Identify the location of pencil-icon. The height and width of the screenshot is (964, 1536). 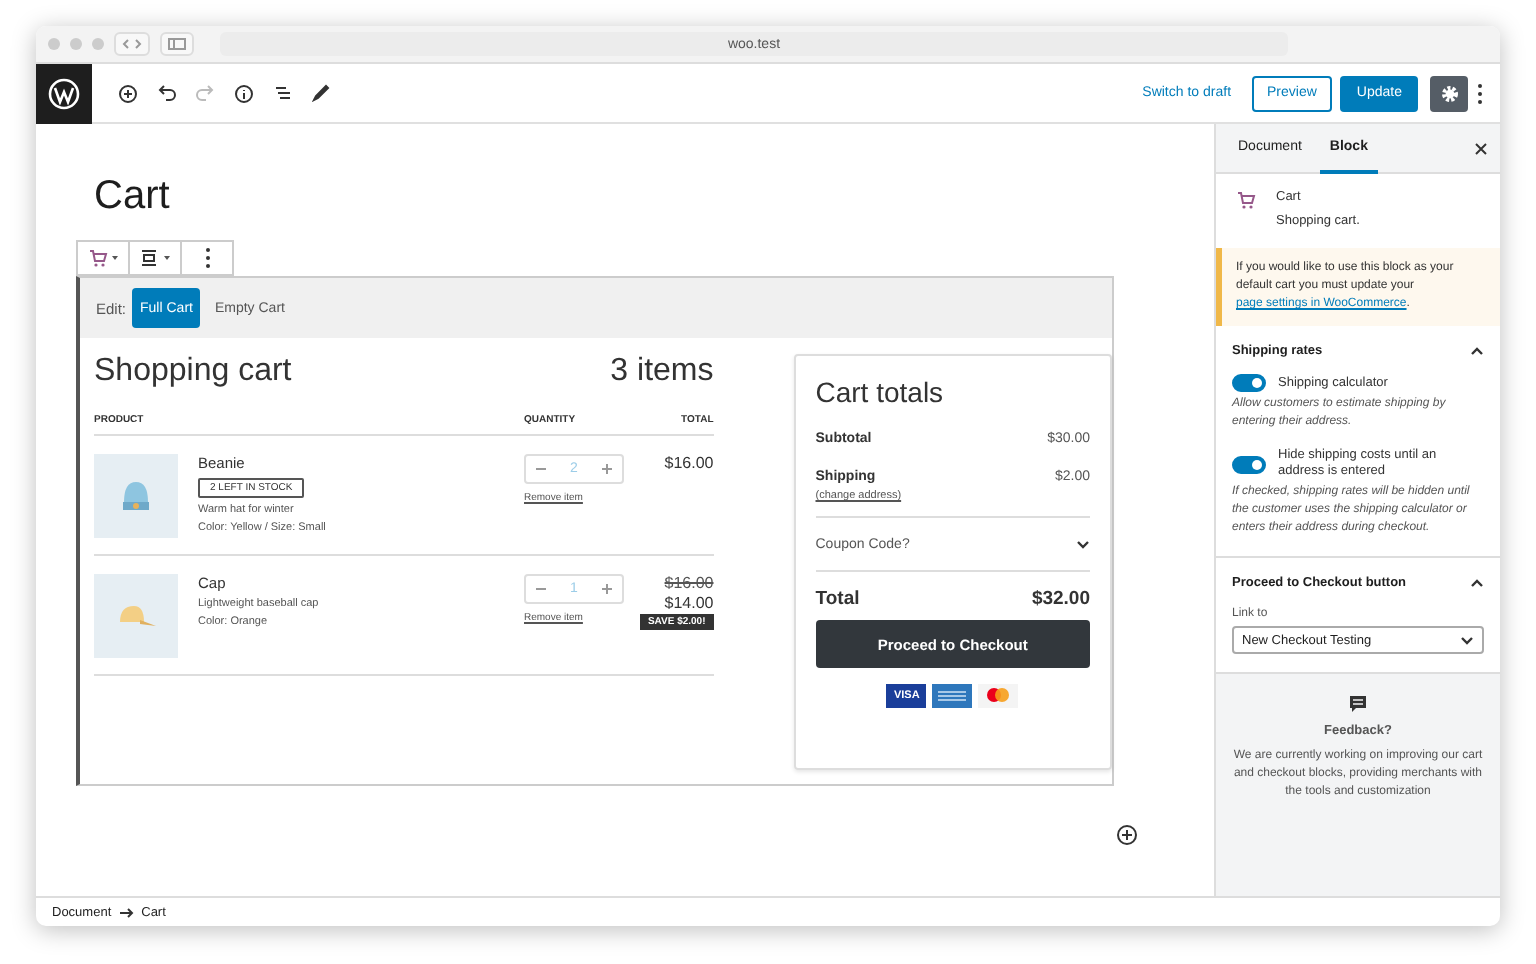
(321, 93).